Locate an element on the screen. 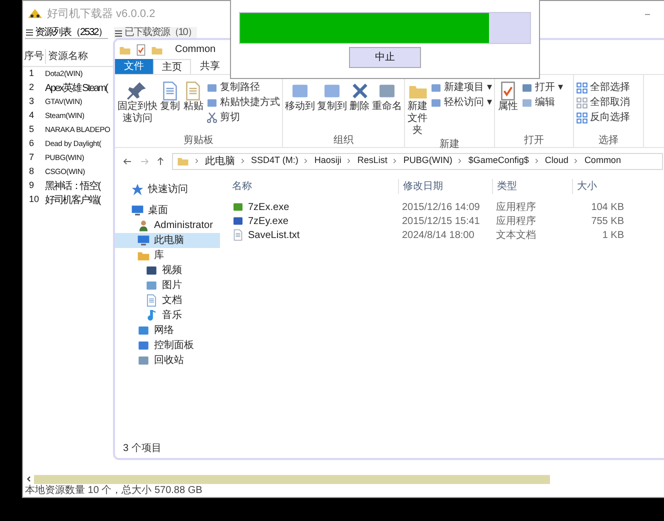 This screenshot has width=664, height=521. file-date: 2024/8/14 18:00 is located at coordinates (438, 235).